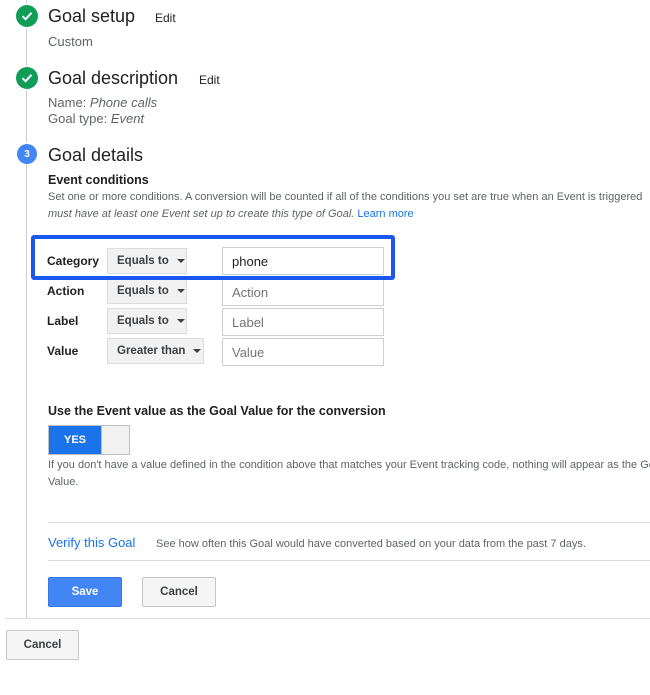 The width and height of the screenshot is (650, 695). I want to click on goal-value-toggle: YES, so click(89, 440).